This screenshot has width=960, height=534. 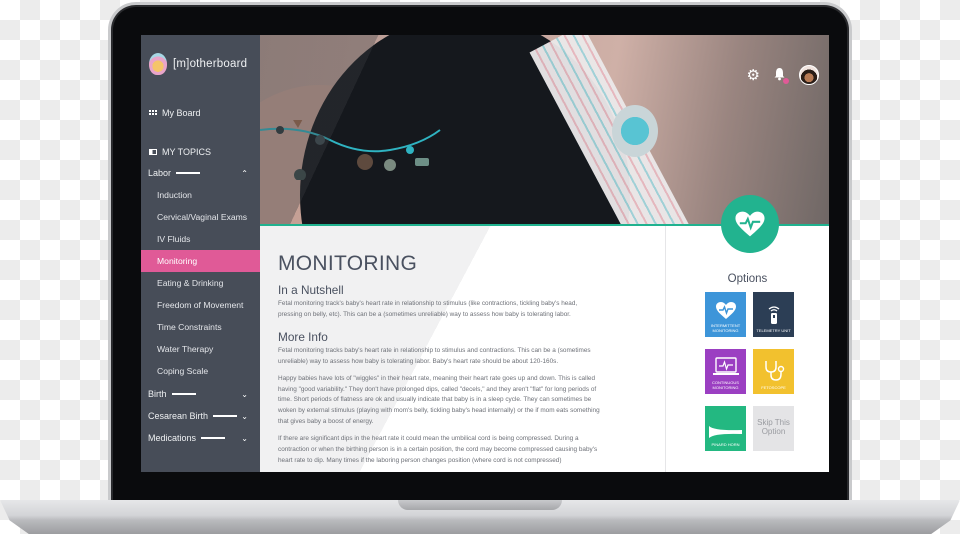 I want to click on nav-my-board-label: My Board, so click(x=181, y=113).